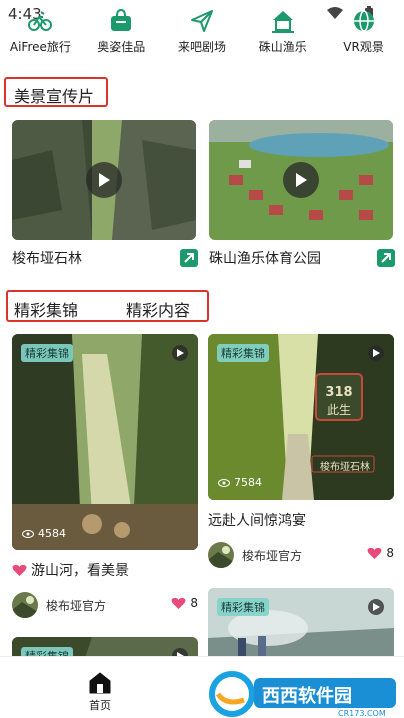  Describe the element at coordinates (52, 533) in the screenshot. I see `view-count-value: 4584` at that location.